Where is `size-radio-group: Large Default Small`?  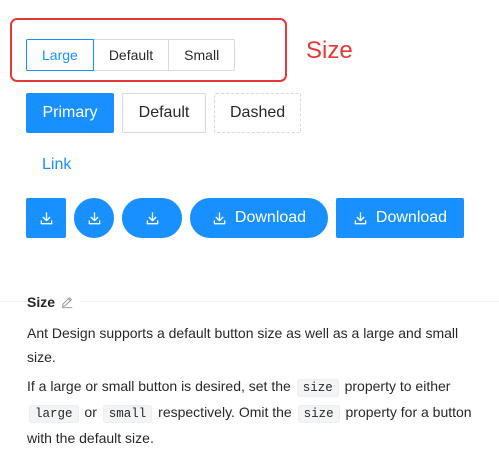
size-radio-group: Large Default Small is located at coordinates (131, 55).